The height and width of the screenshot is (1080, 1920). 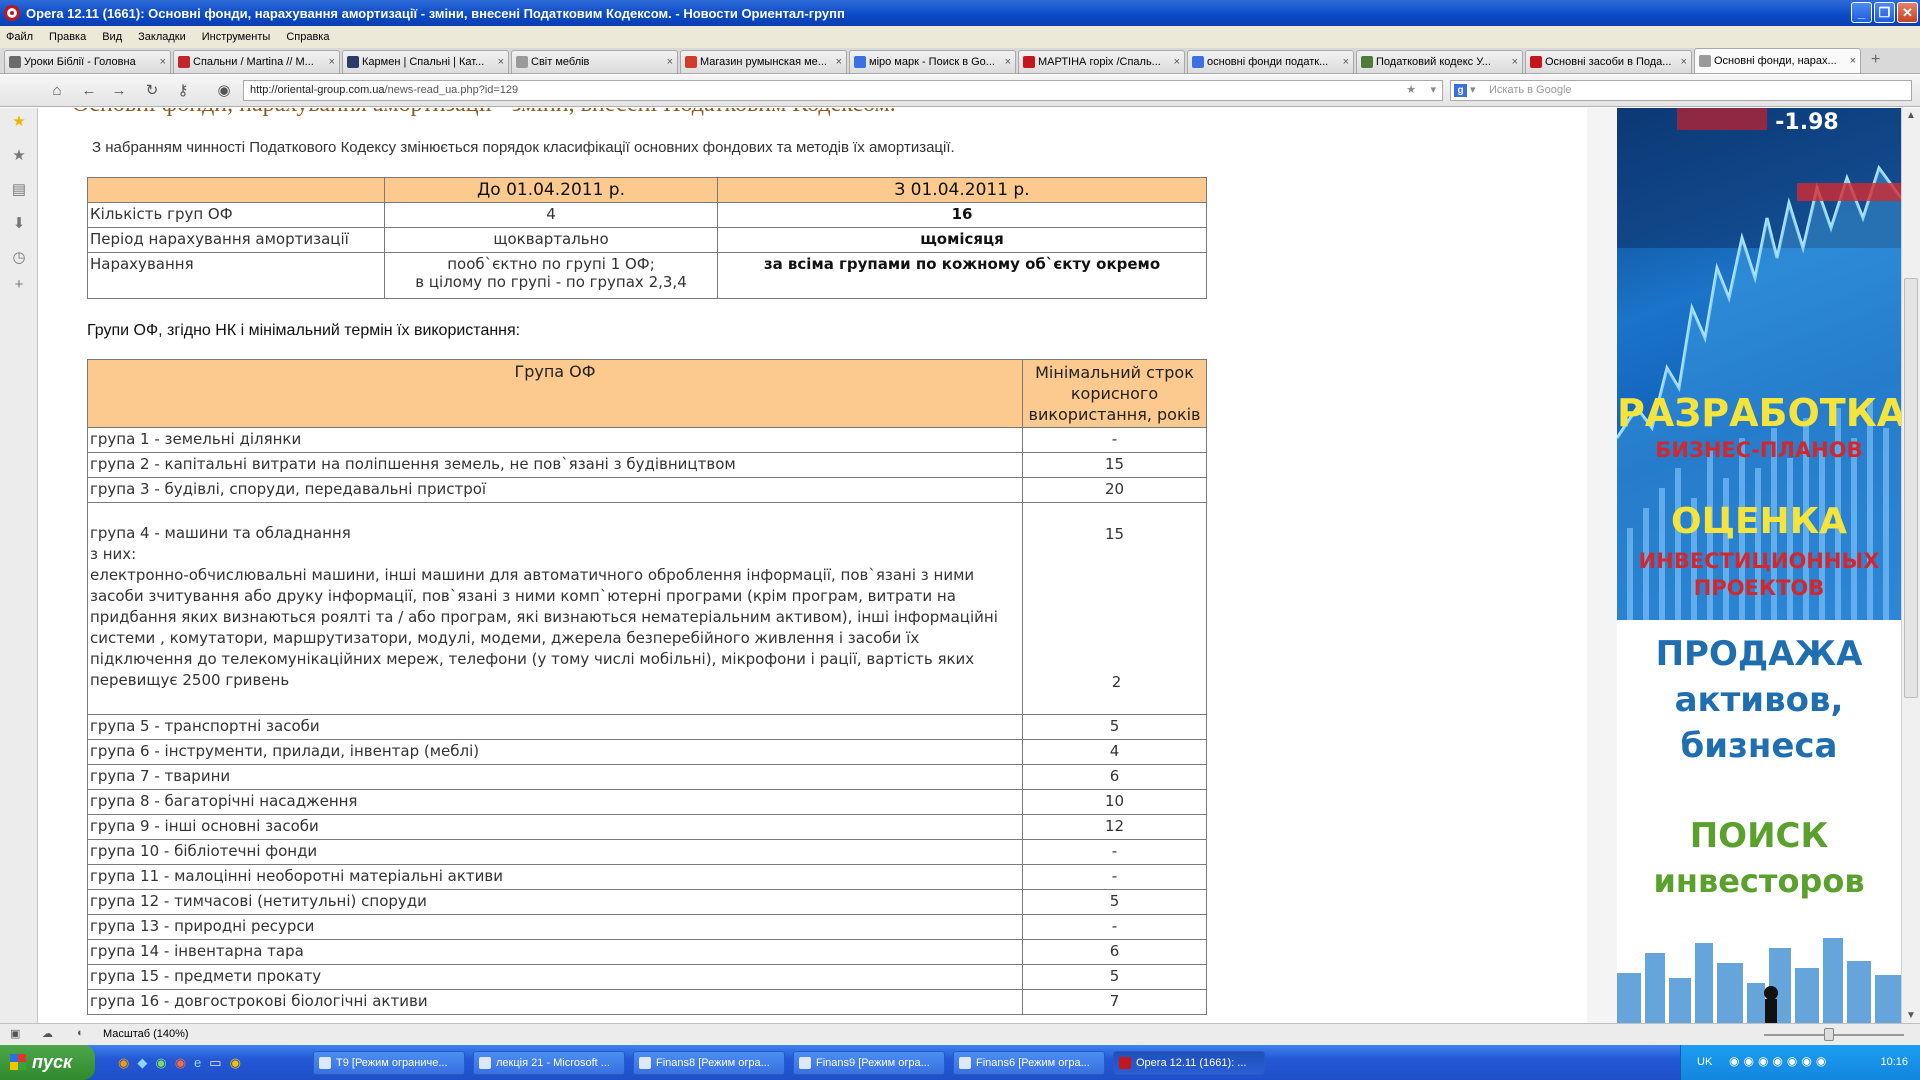 What do you see at coordinates (57, 91) in the screenshot?
I see `home-icon: ⌂` at bounding box center [57, 91].